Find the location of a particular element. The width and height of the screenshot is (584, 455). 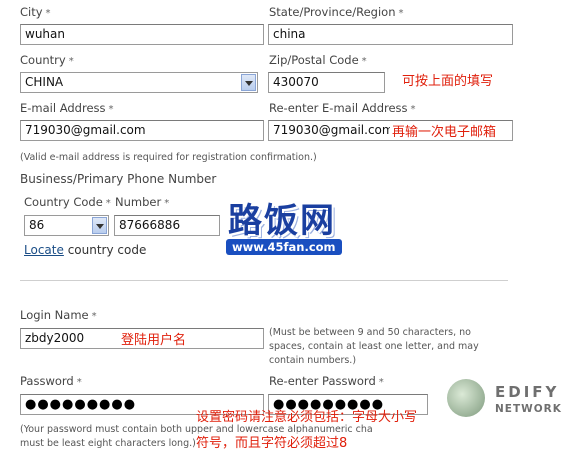

section-divider is located at coordinates (264, 280).